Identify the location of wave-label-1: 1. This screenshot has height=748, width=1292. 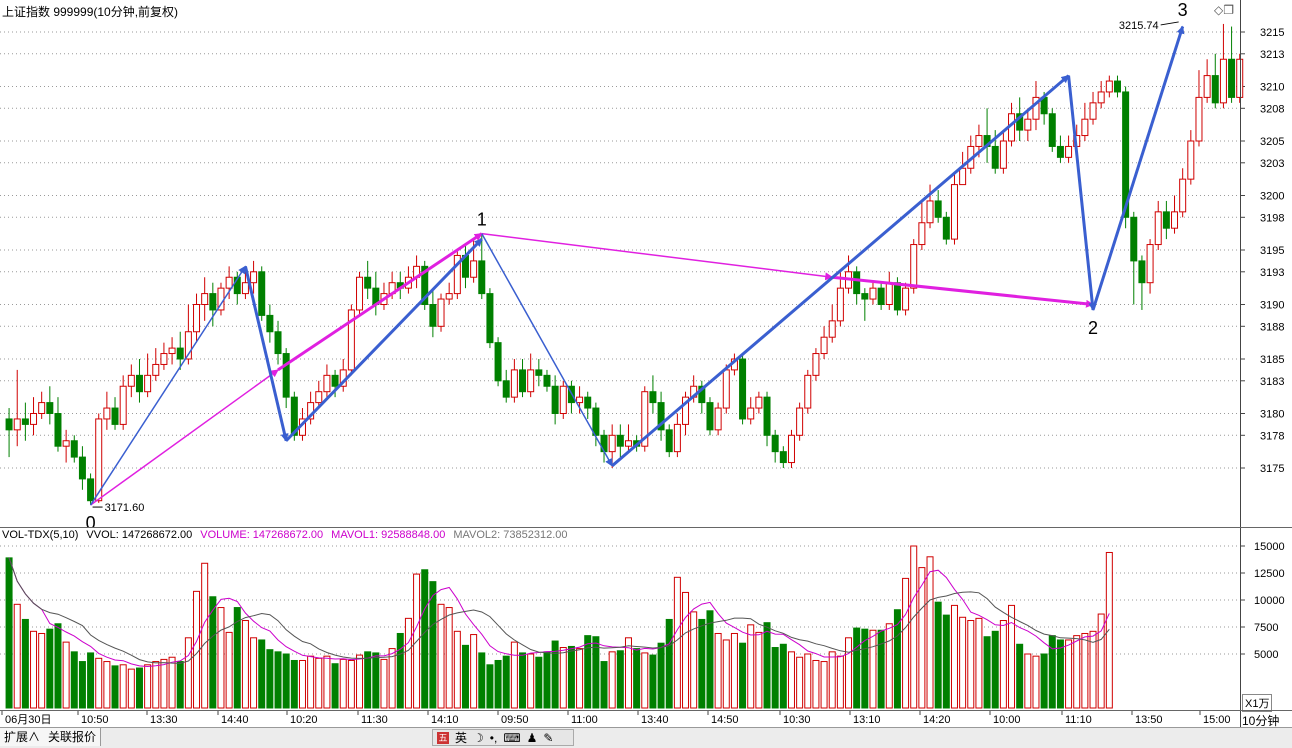
(482, 220).